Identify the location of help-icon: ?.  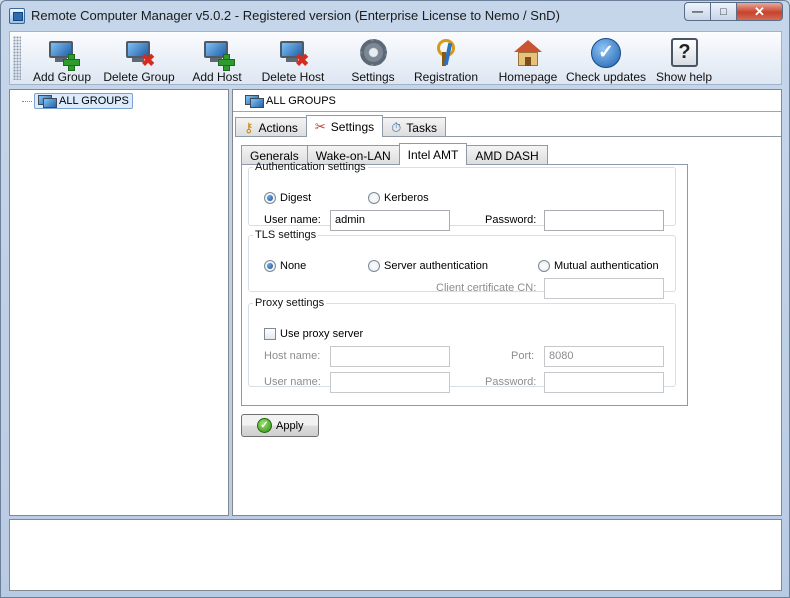
(684, 53).